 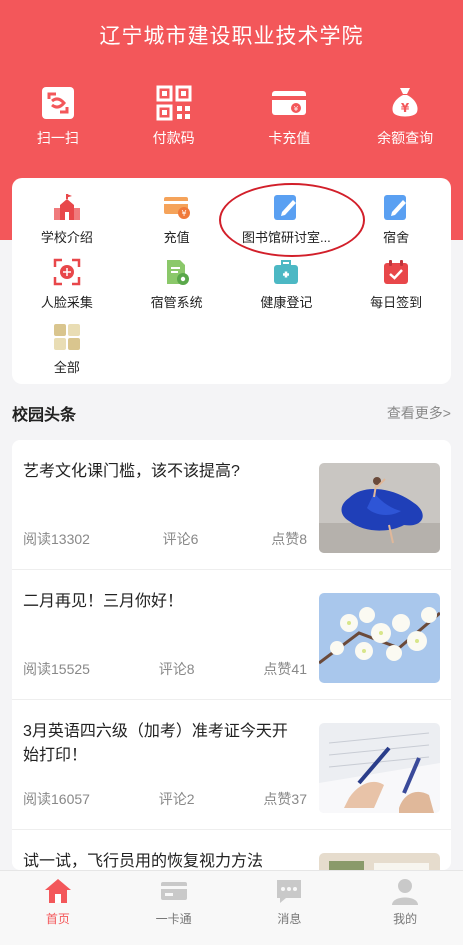 I want to click on quick-actions: 扫一扫 付款码 ¥ 卡充值 ¥ 余额查询, so click(x=231, y=116).